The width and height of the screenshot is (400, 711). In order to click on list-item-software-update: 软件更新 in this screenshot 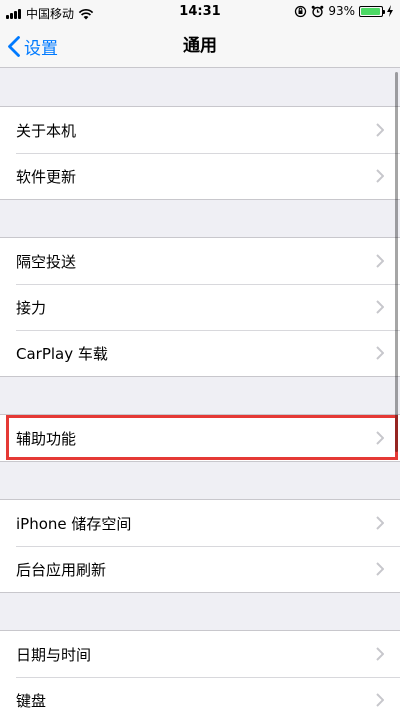, I will do `click(200, 176)`.